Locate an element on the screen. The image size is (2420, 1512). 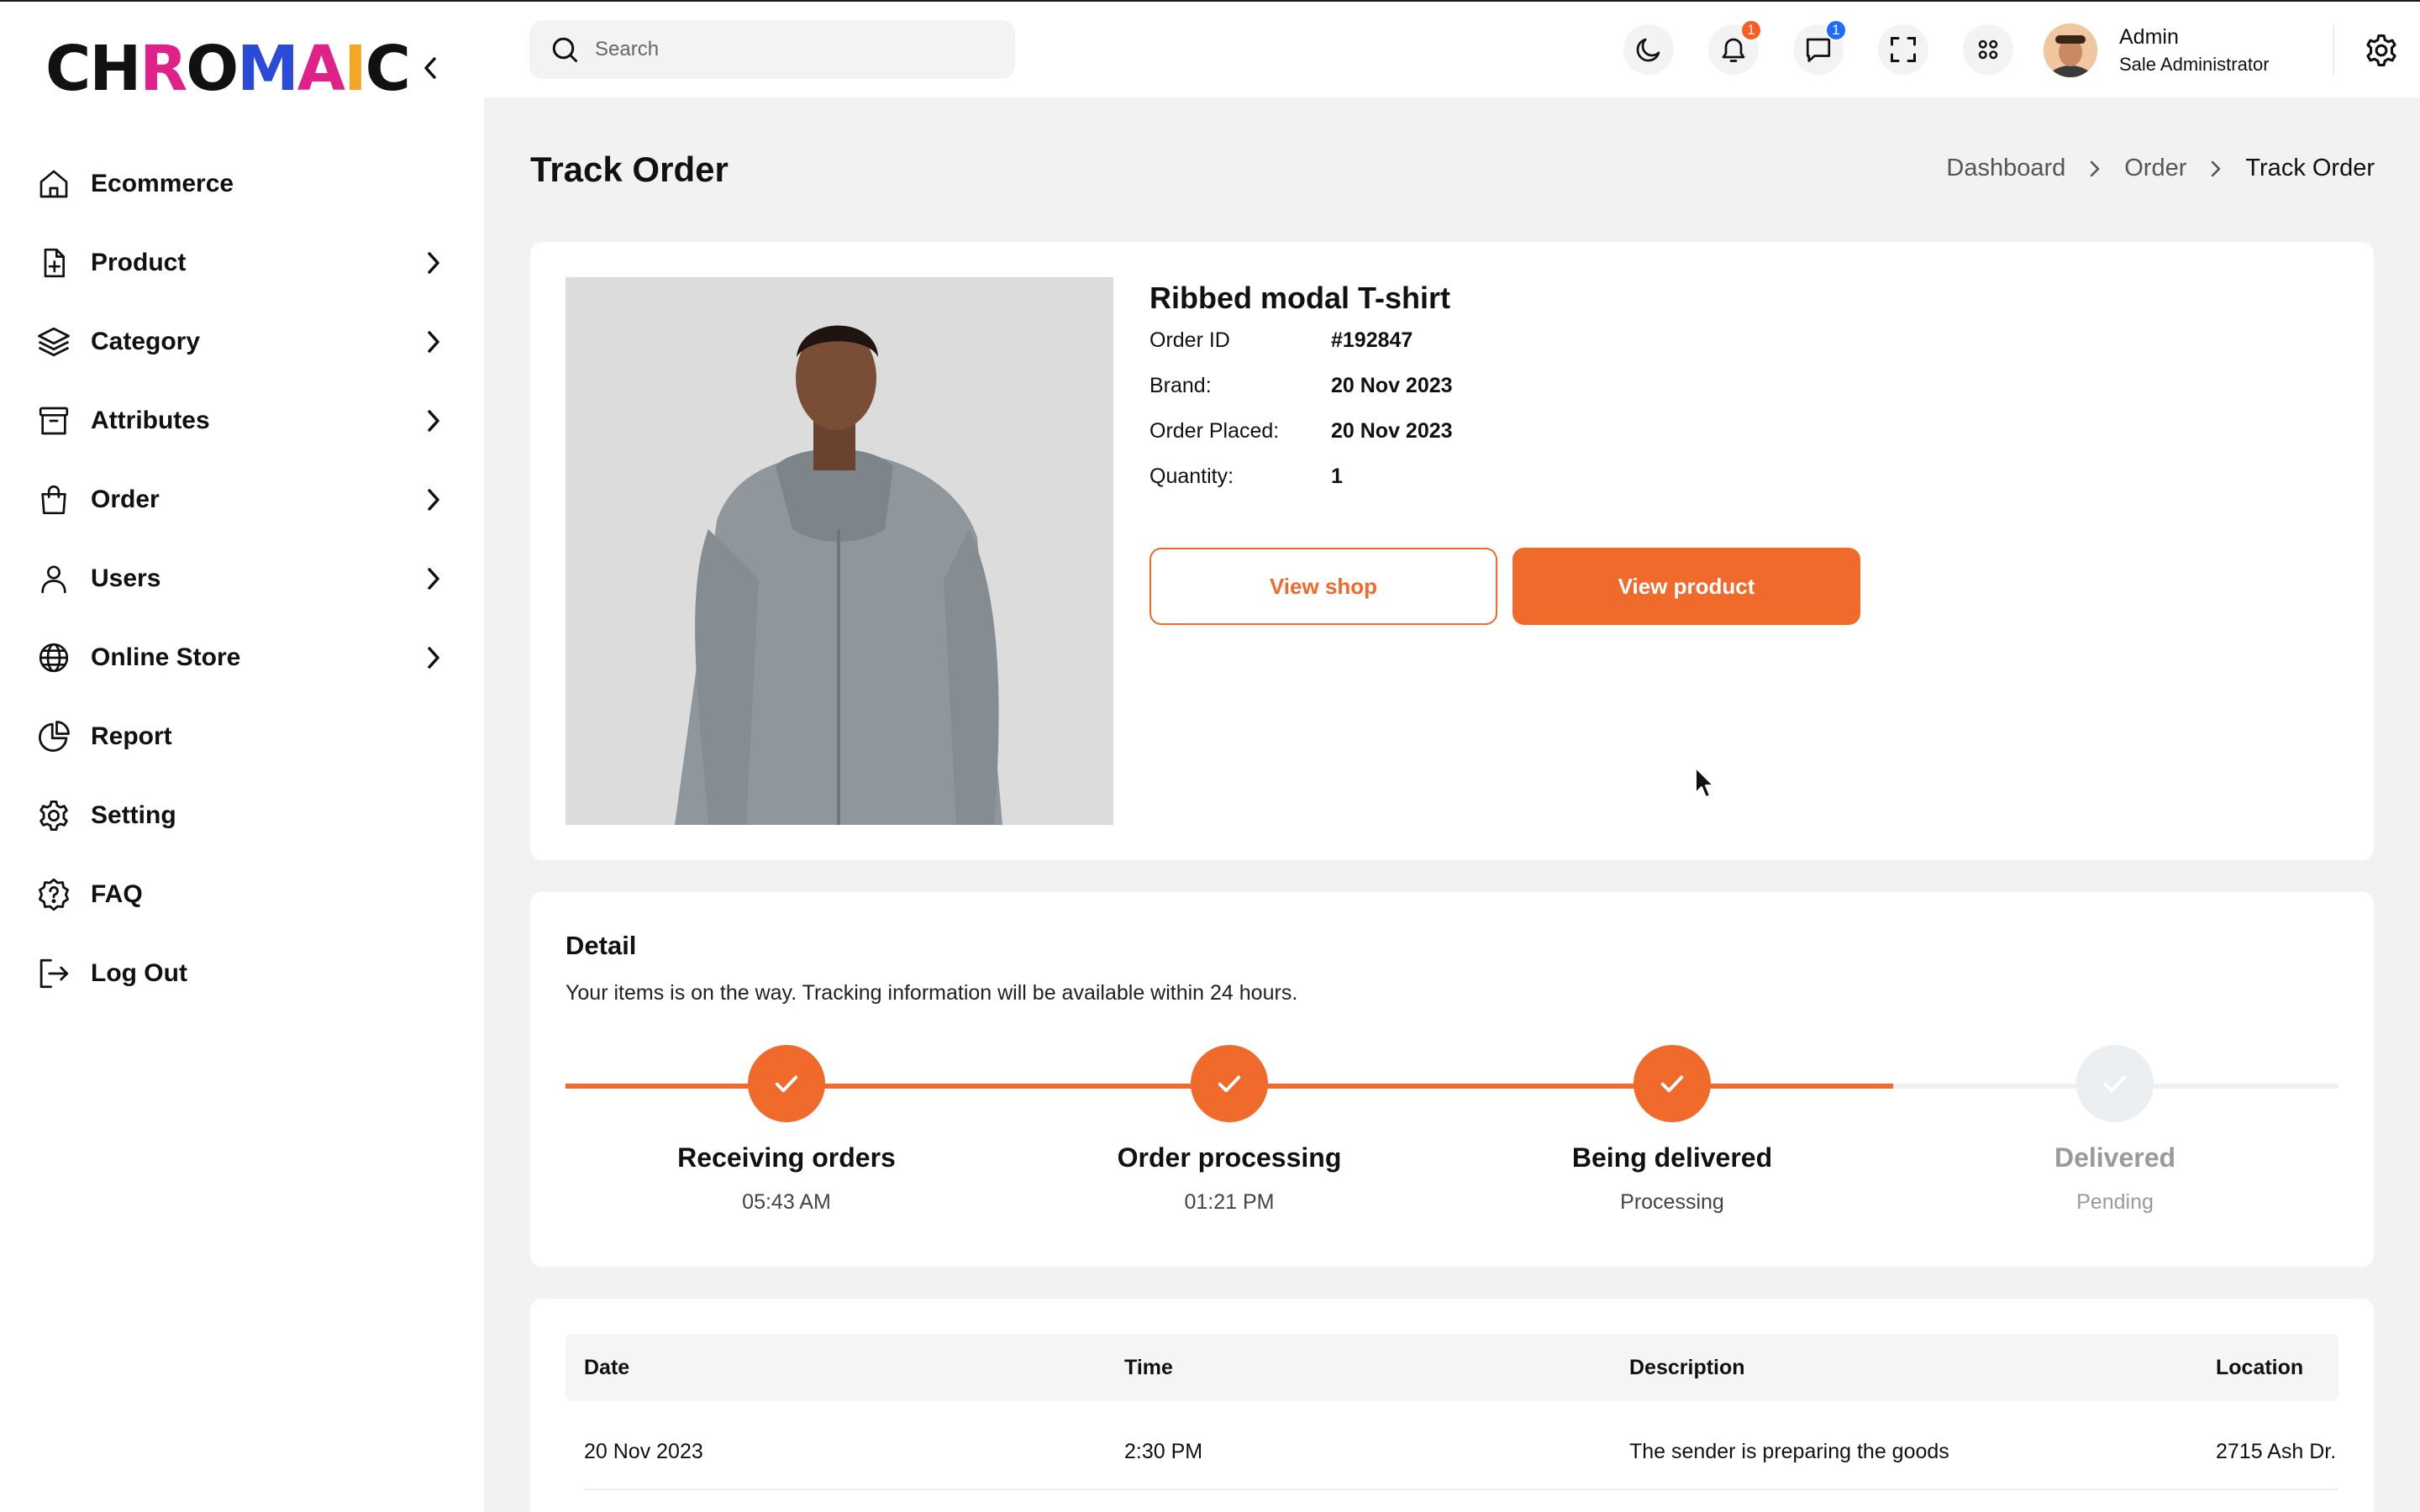
sidebar-collapse-button is located at coordinates (431, 68).